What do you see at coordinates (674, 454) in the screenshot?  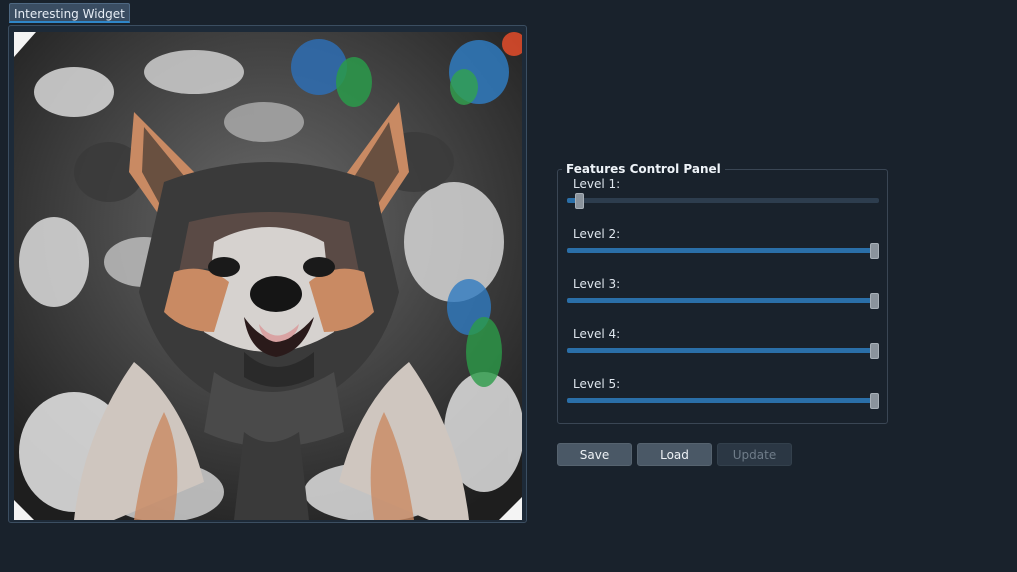 I see `load-button: Load` at bounding box center [674, 454].